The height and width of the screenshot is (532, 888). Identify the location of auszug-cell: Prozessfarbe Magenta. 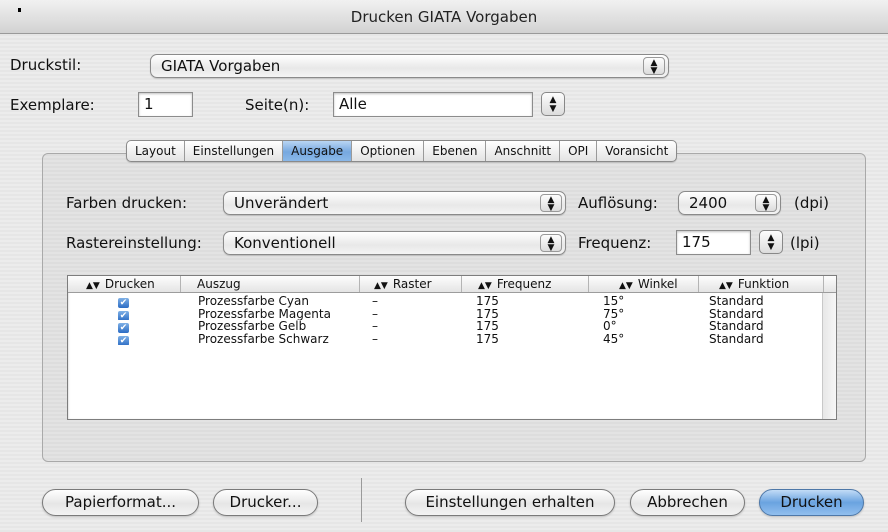
(264, 313).